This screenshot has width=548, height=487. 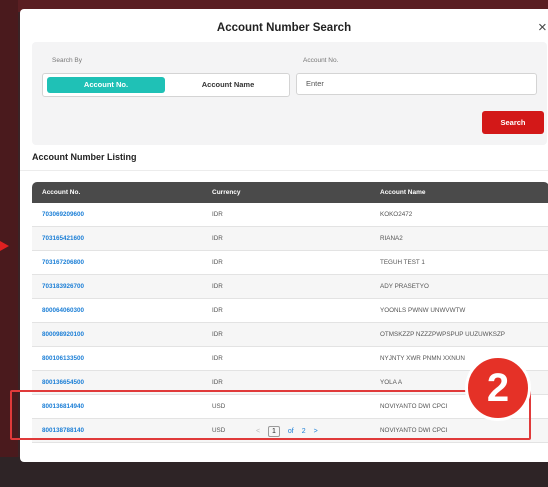 I want to click on account-name-cell: OTMSKZZP NZZZPWPSPUP UUZUWKSZP, so click(x=443, y=334).